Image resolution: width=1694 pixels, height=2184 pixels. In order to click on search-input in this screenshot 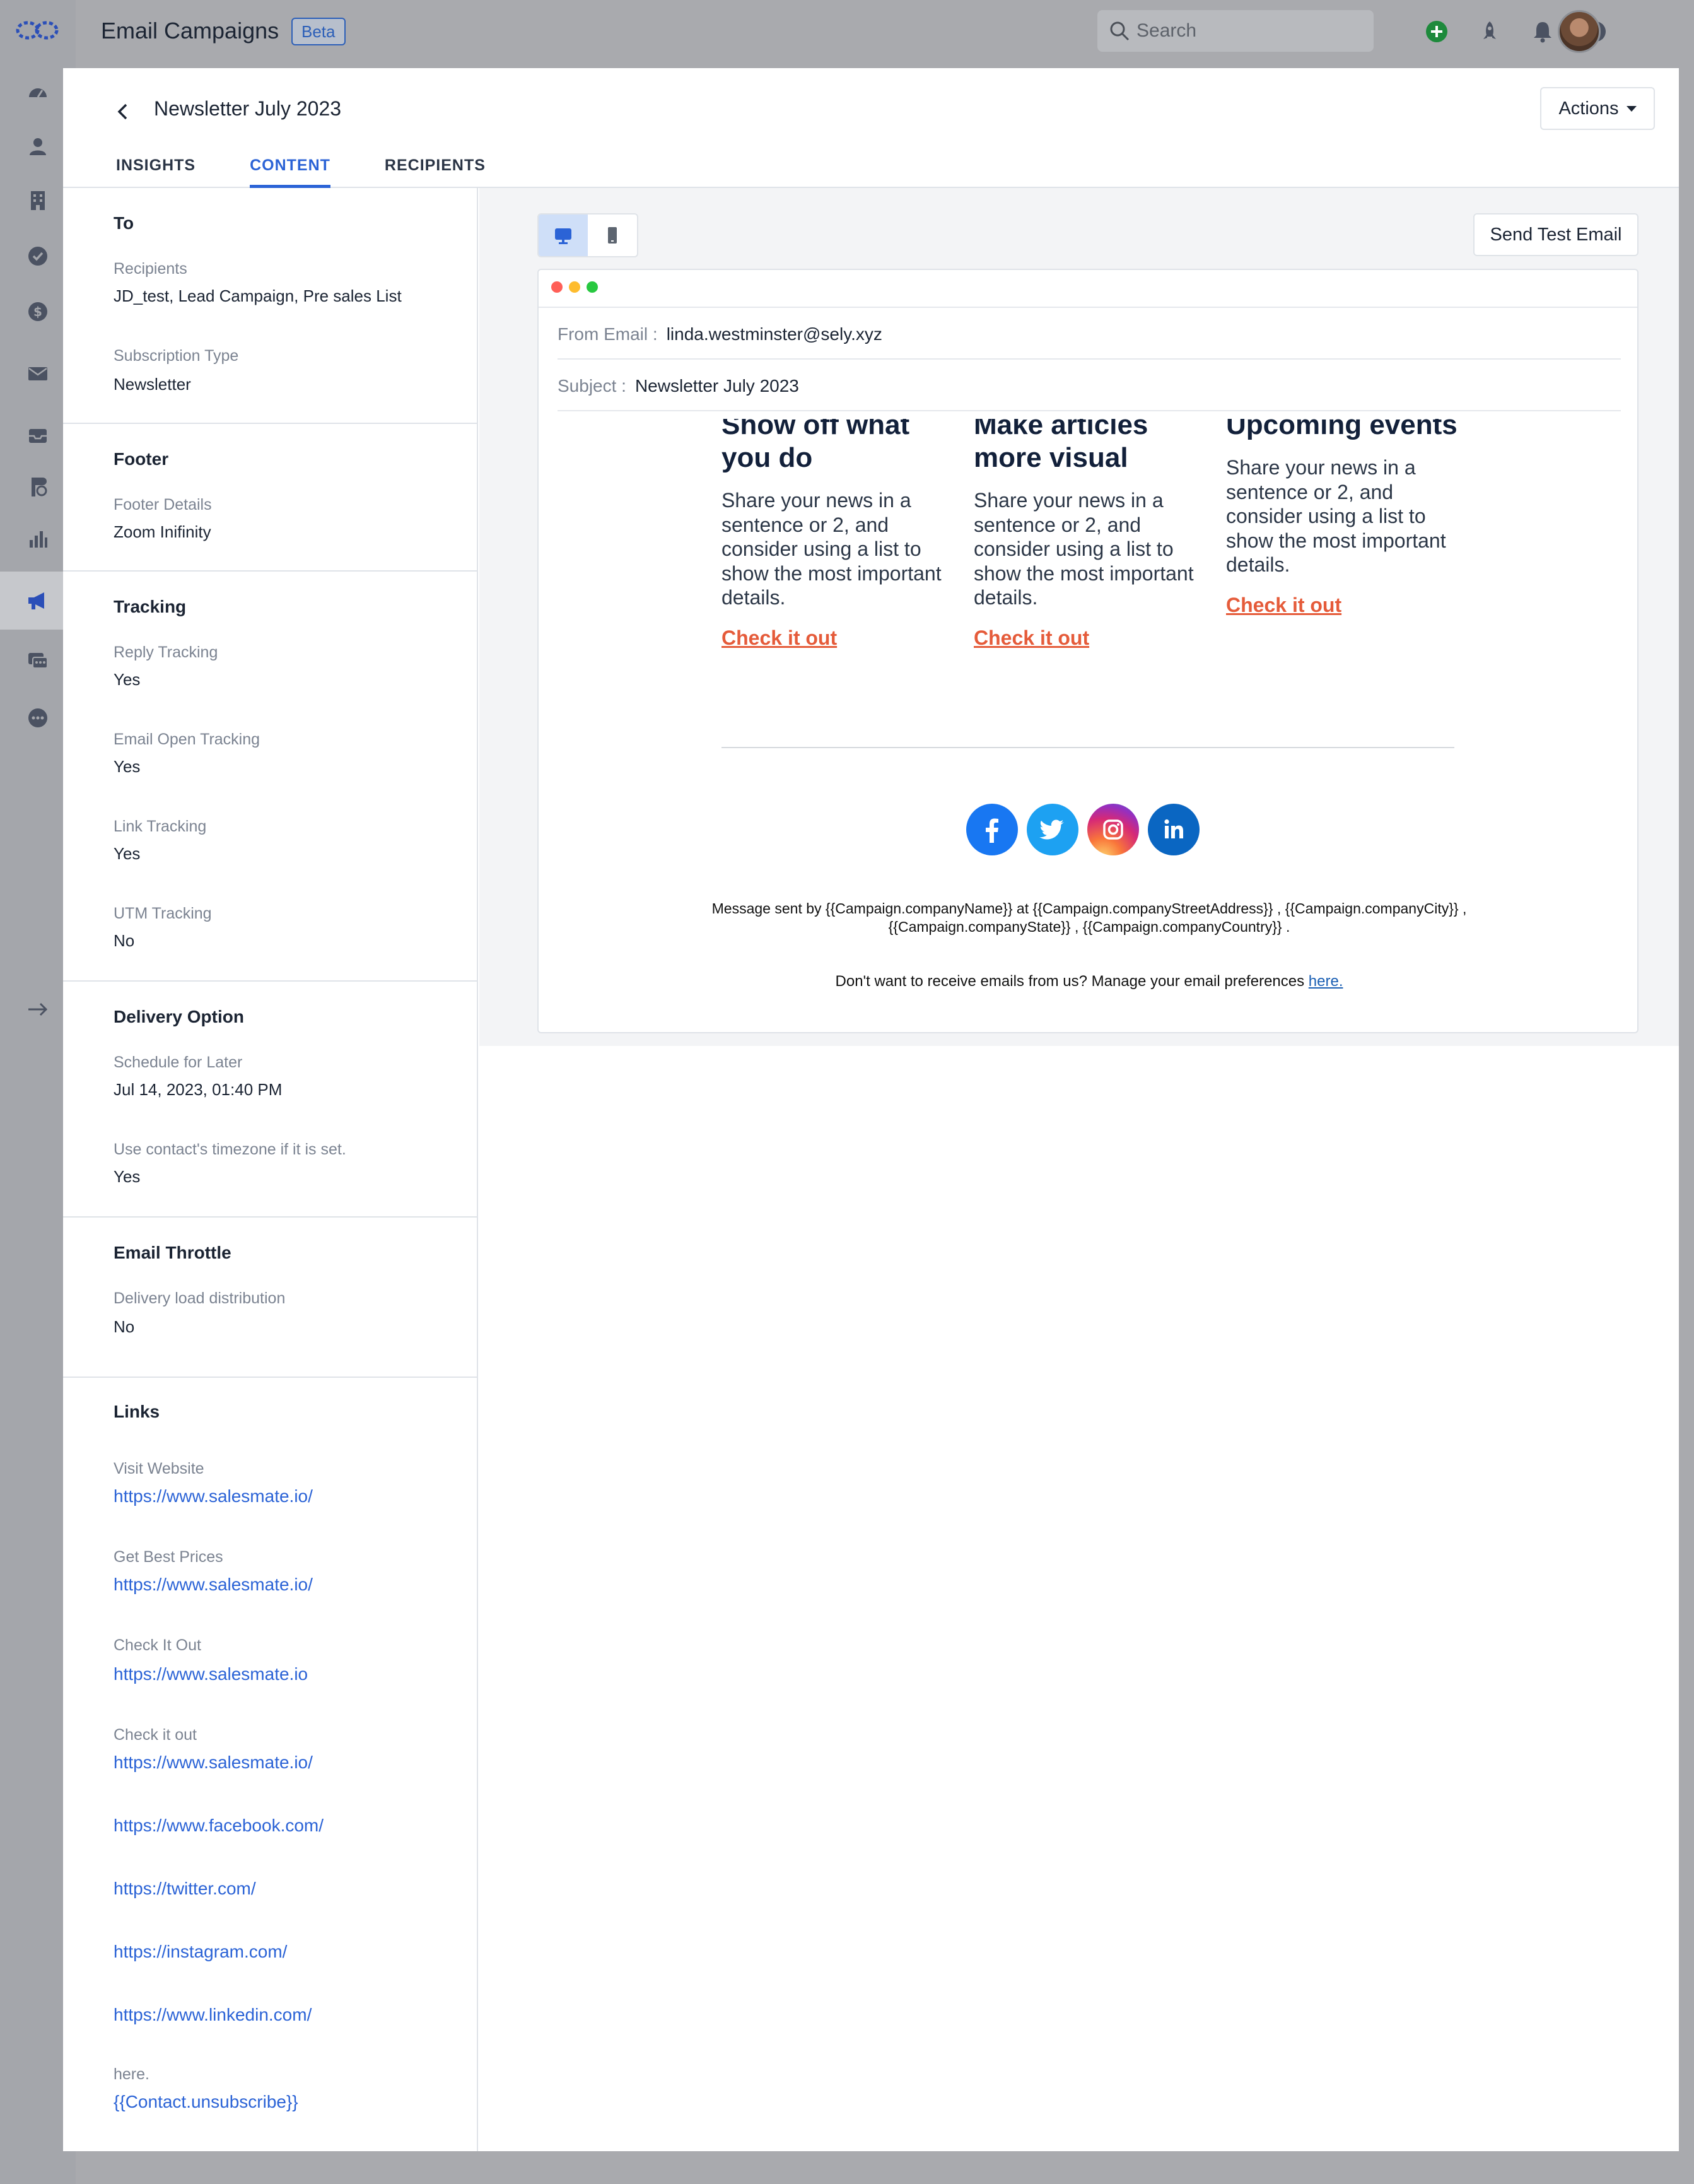, I will do `click(1250, 31)`.